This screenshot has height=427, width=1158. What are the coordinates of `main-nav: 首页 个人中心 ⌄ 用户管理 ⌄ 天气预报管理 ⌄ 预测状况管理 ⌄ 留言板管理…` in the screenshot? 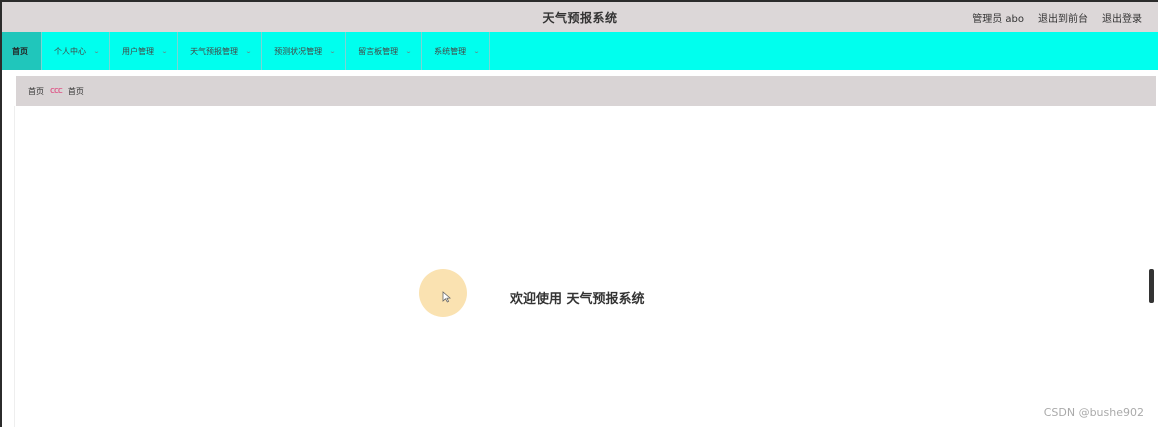 It's located at (580, 51).